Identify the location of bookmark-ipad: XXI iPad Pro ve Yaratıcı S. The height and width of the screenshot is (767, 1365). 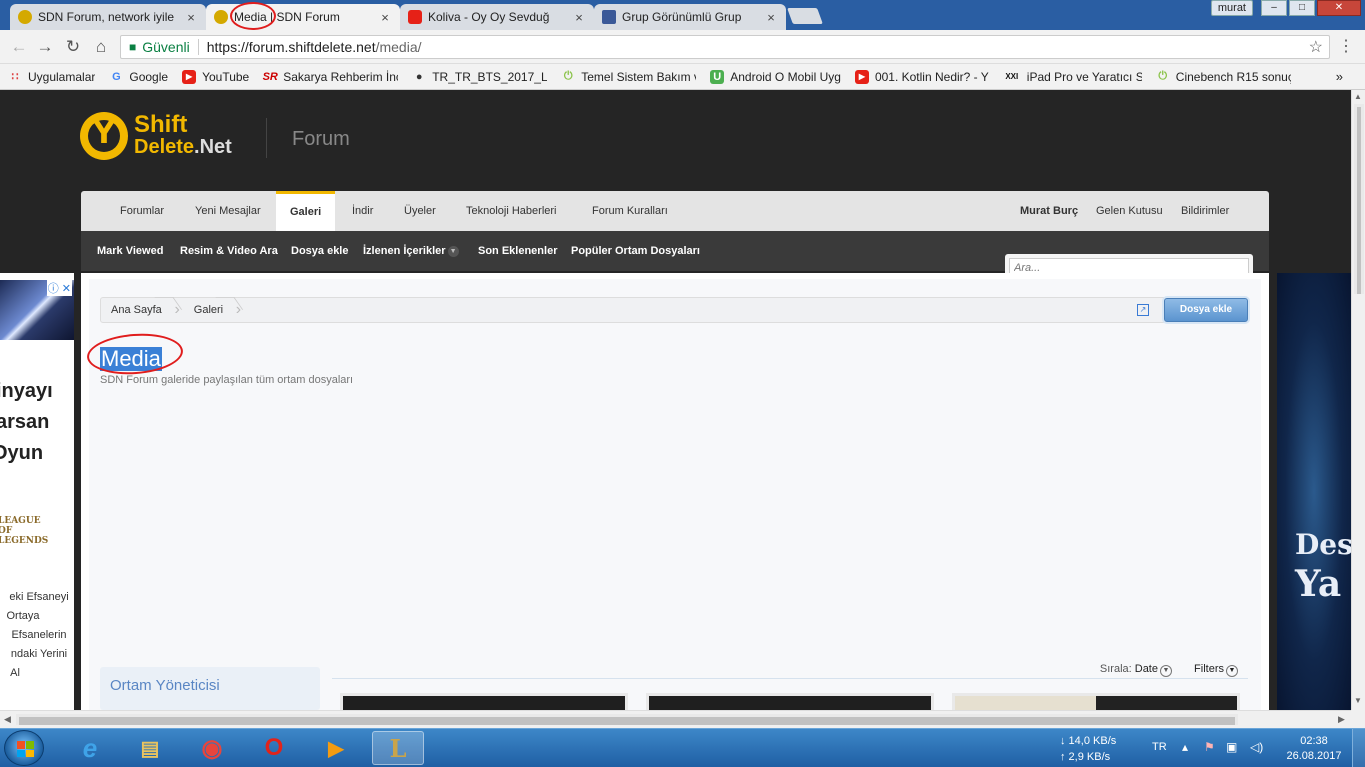
(1072, 77).